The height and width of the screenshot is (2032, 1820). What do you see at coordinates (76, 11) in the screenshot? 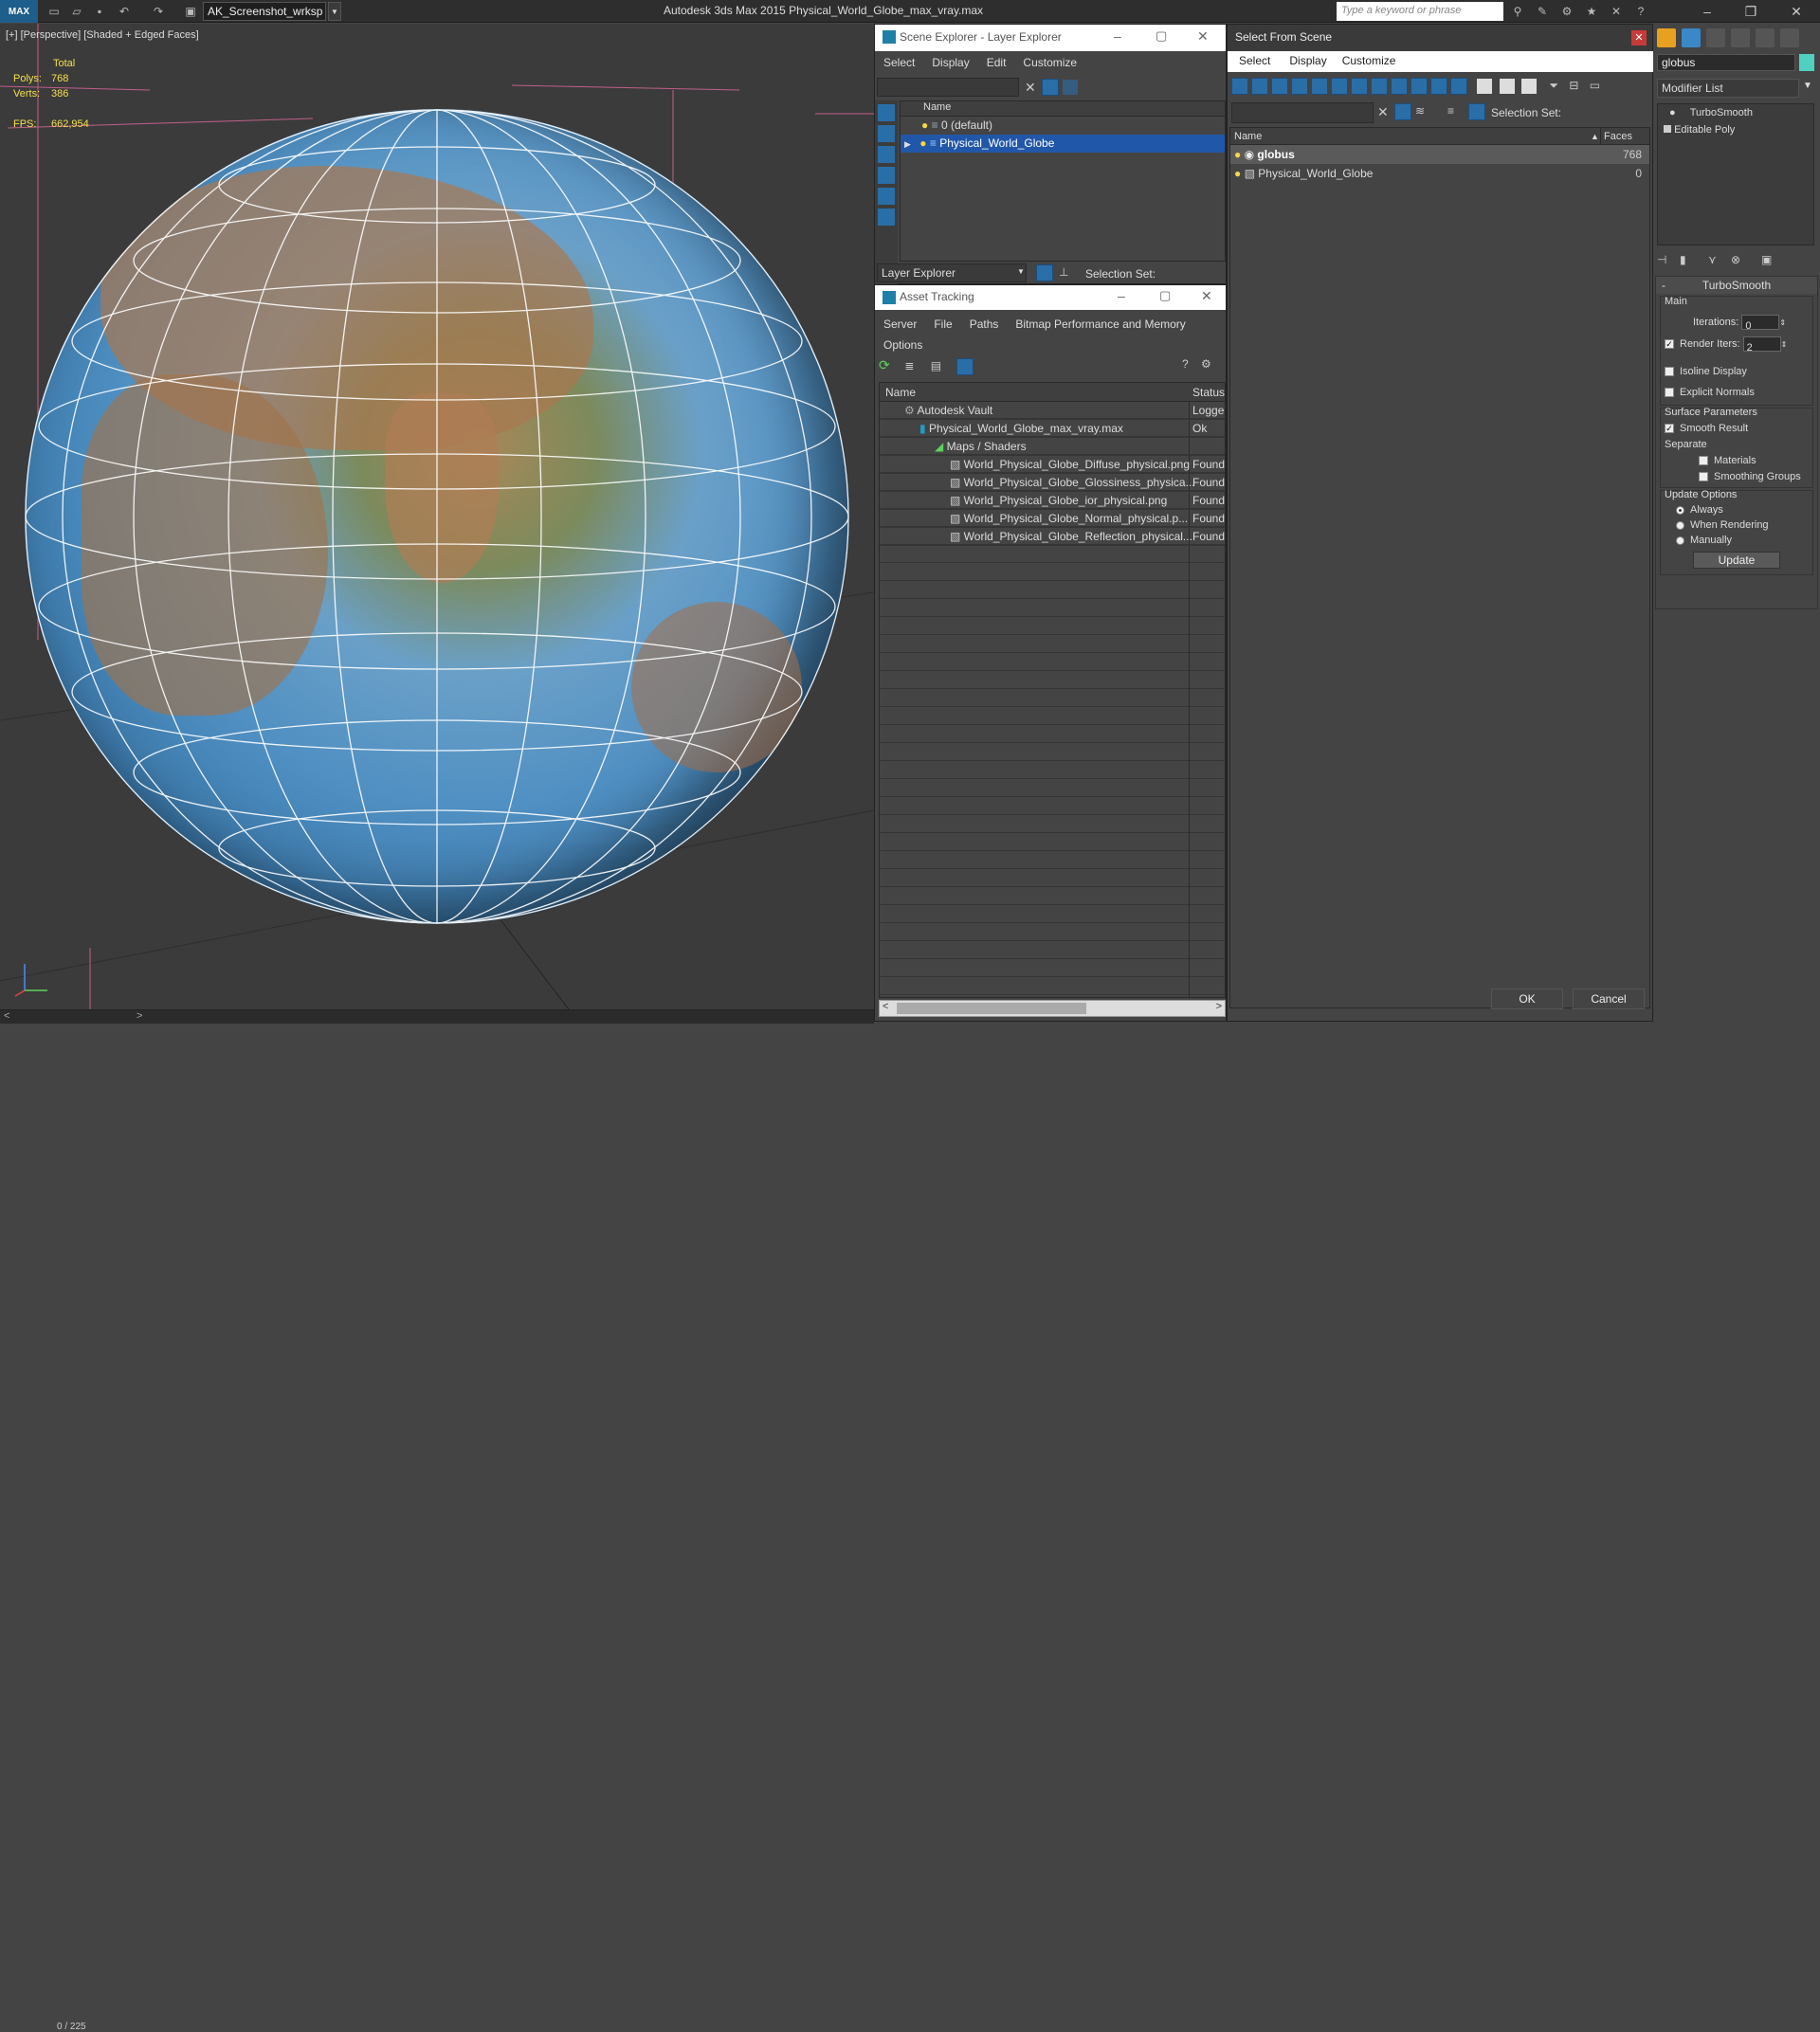
I see `open-file-icon: ▱` at bounding box center [76, 11].